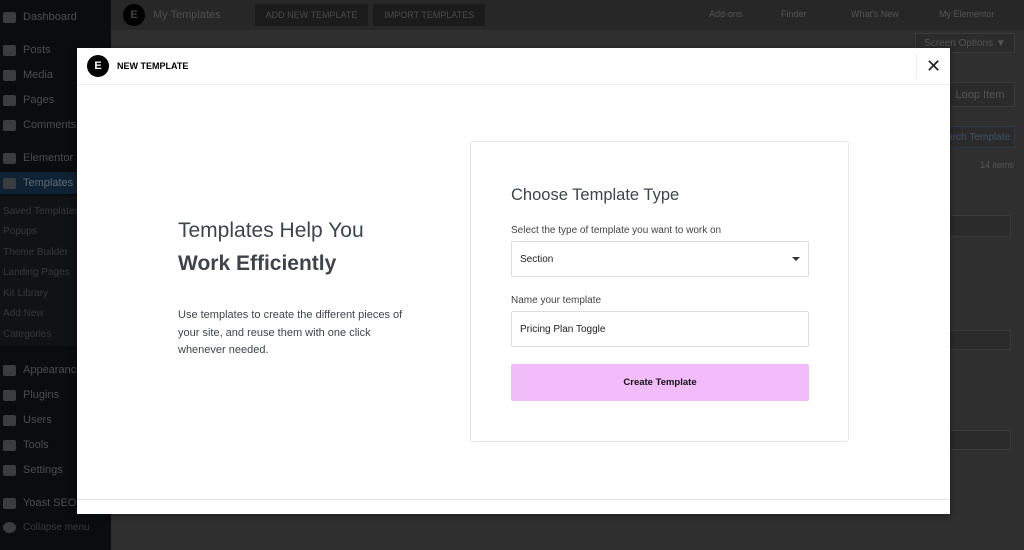 The image size is (1024, 550). What do you see at coordinates (36, 272) in the screenshot?
I see `submenu-landing-pages: Landing Pages` at bounding box center [36, 272].